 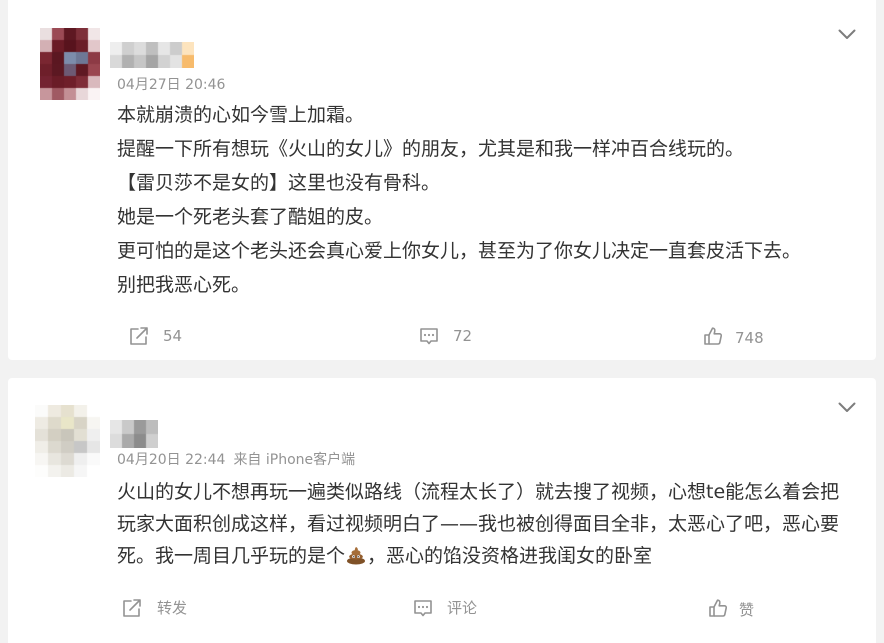 I want to click on comment-count: 72, so click(x=463, y=336).